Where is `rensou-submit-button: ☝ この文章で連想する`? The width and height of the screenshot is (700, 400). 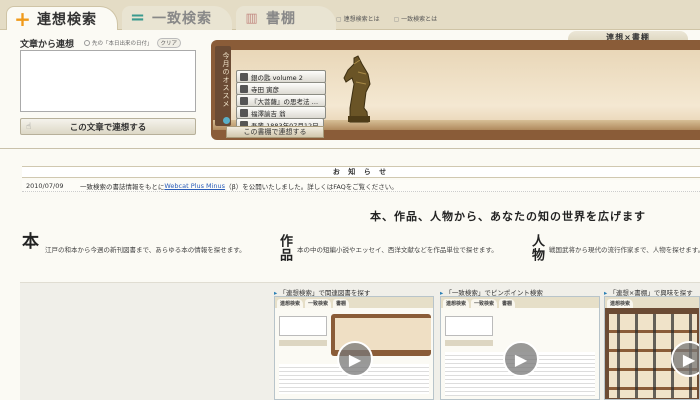 rensou-submit-button: ☝ この文章で連想する is located at coordinates (108, 126).